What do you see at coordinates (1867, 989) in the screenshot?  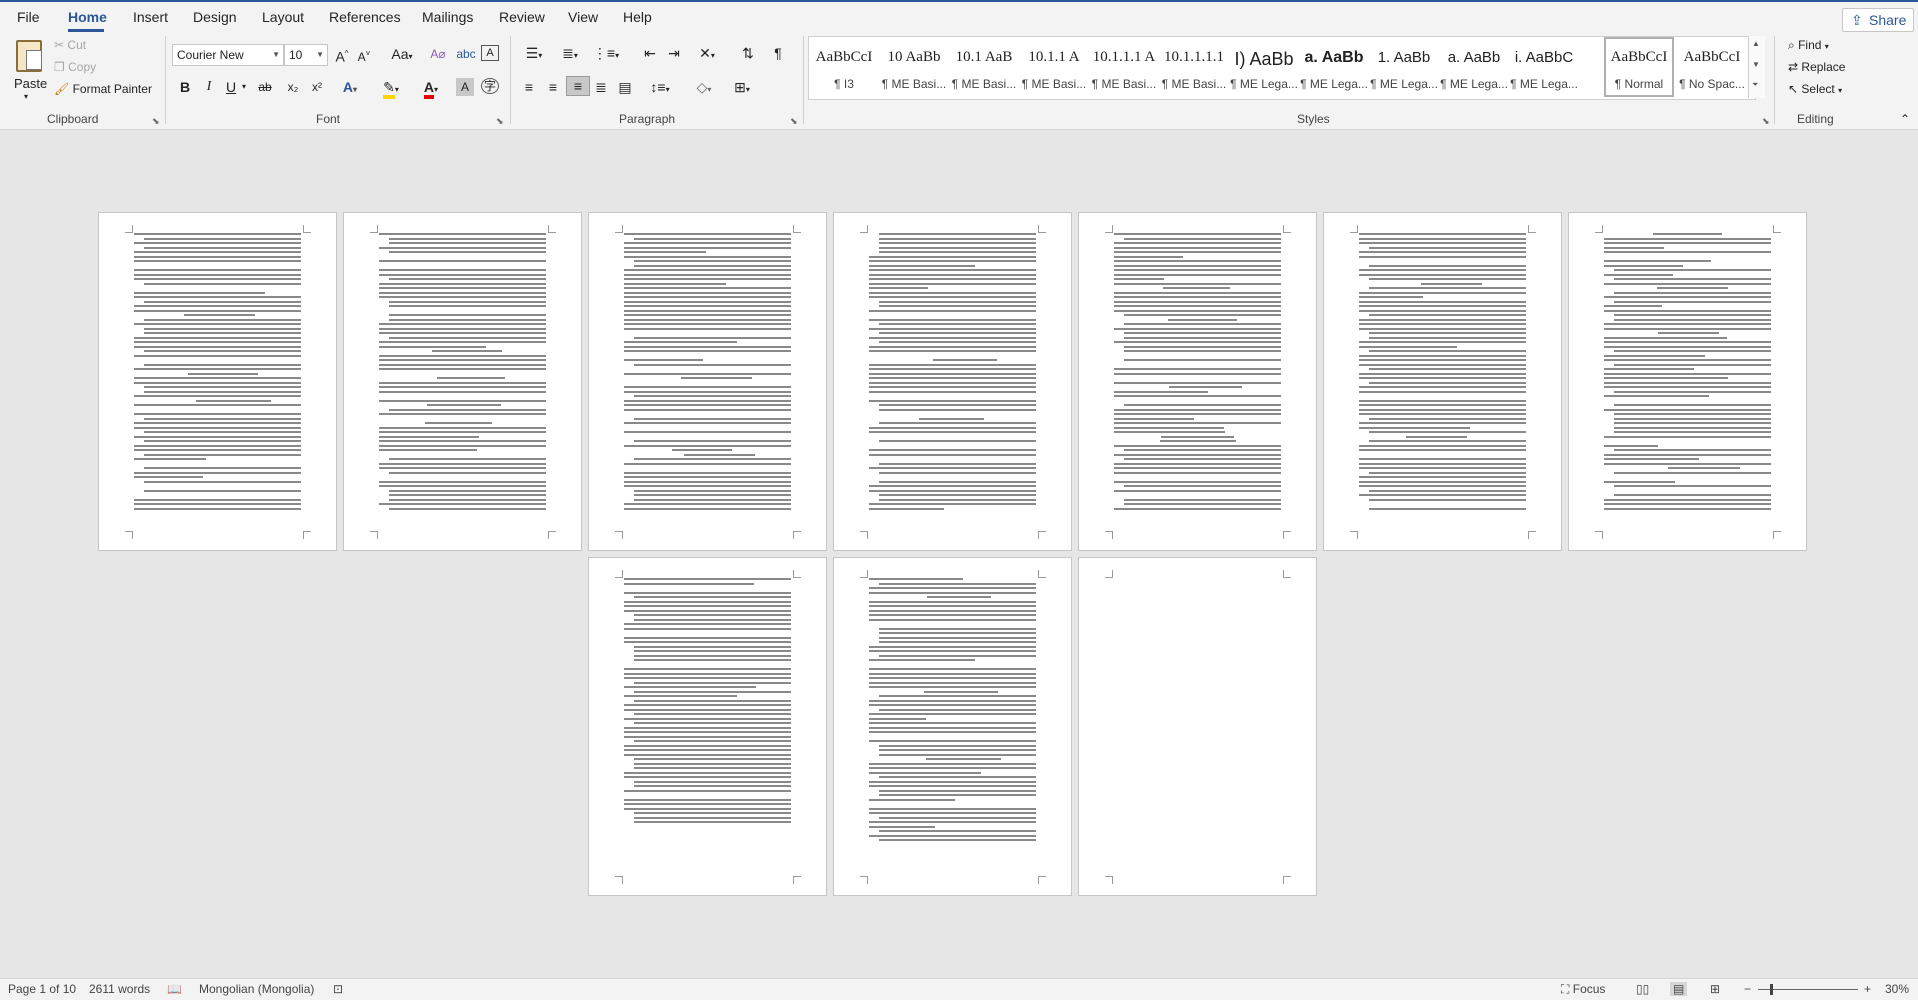 I see `zoom-in-icon: +` at bounding box center [1867, 989].